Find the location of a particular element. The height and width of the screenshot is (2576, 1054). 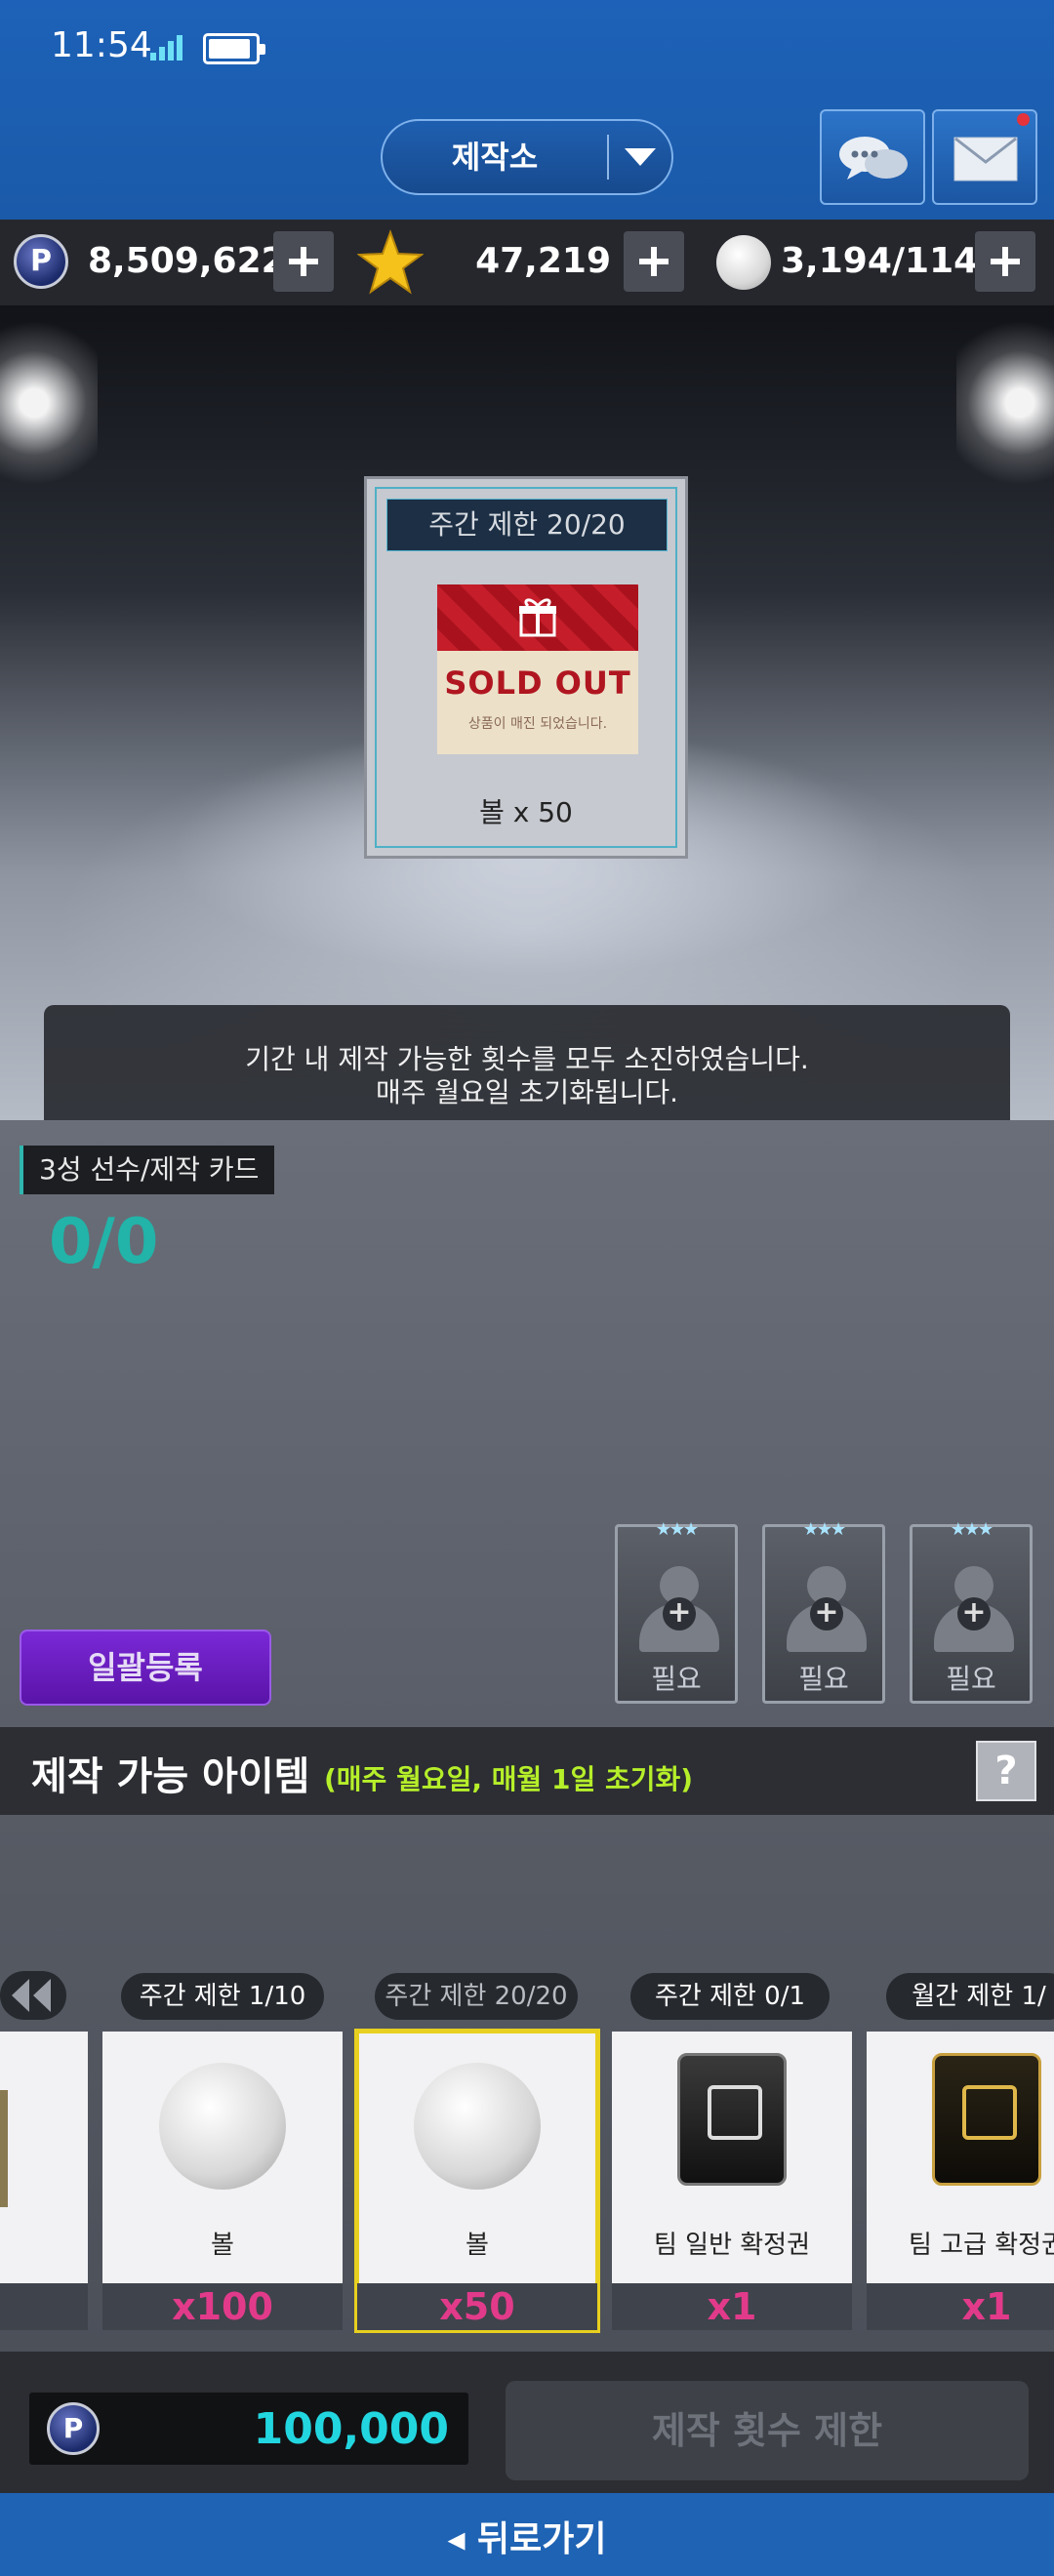

item-qty: x100 is located at coordinates (223, 2306).